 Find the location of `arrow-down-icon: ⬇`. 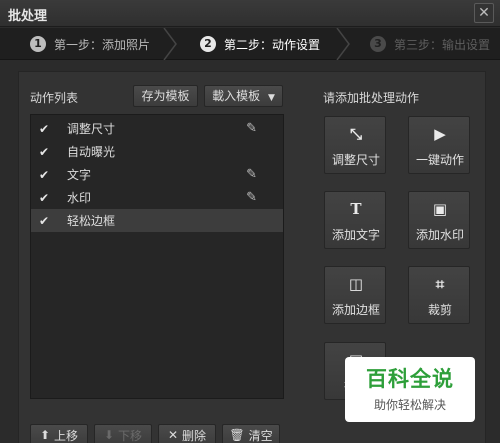

arrow-down-icon: ⬇ is located at coordinates (109, 435).